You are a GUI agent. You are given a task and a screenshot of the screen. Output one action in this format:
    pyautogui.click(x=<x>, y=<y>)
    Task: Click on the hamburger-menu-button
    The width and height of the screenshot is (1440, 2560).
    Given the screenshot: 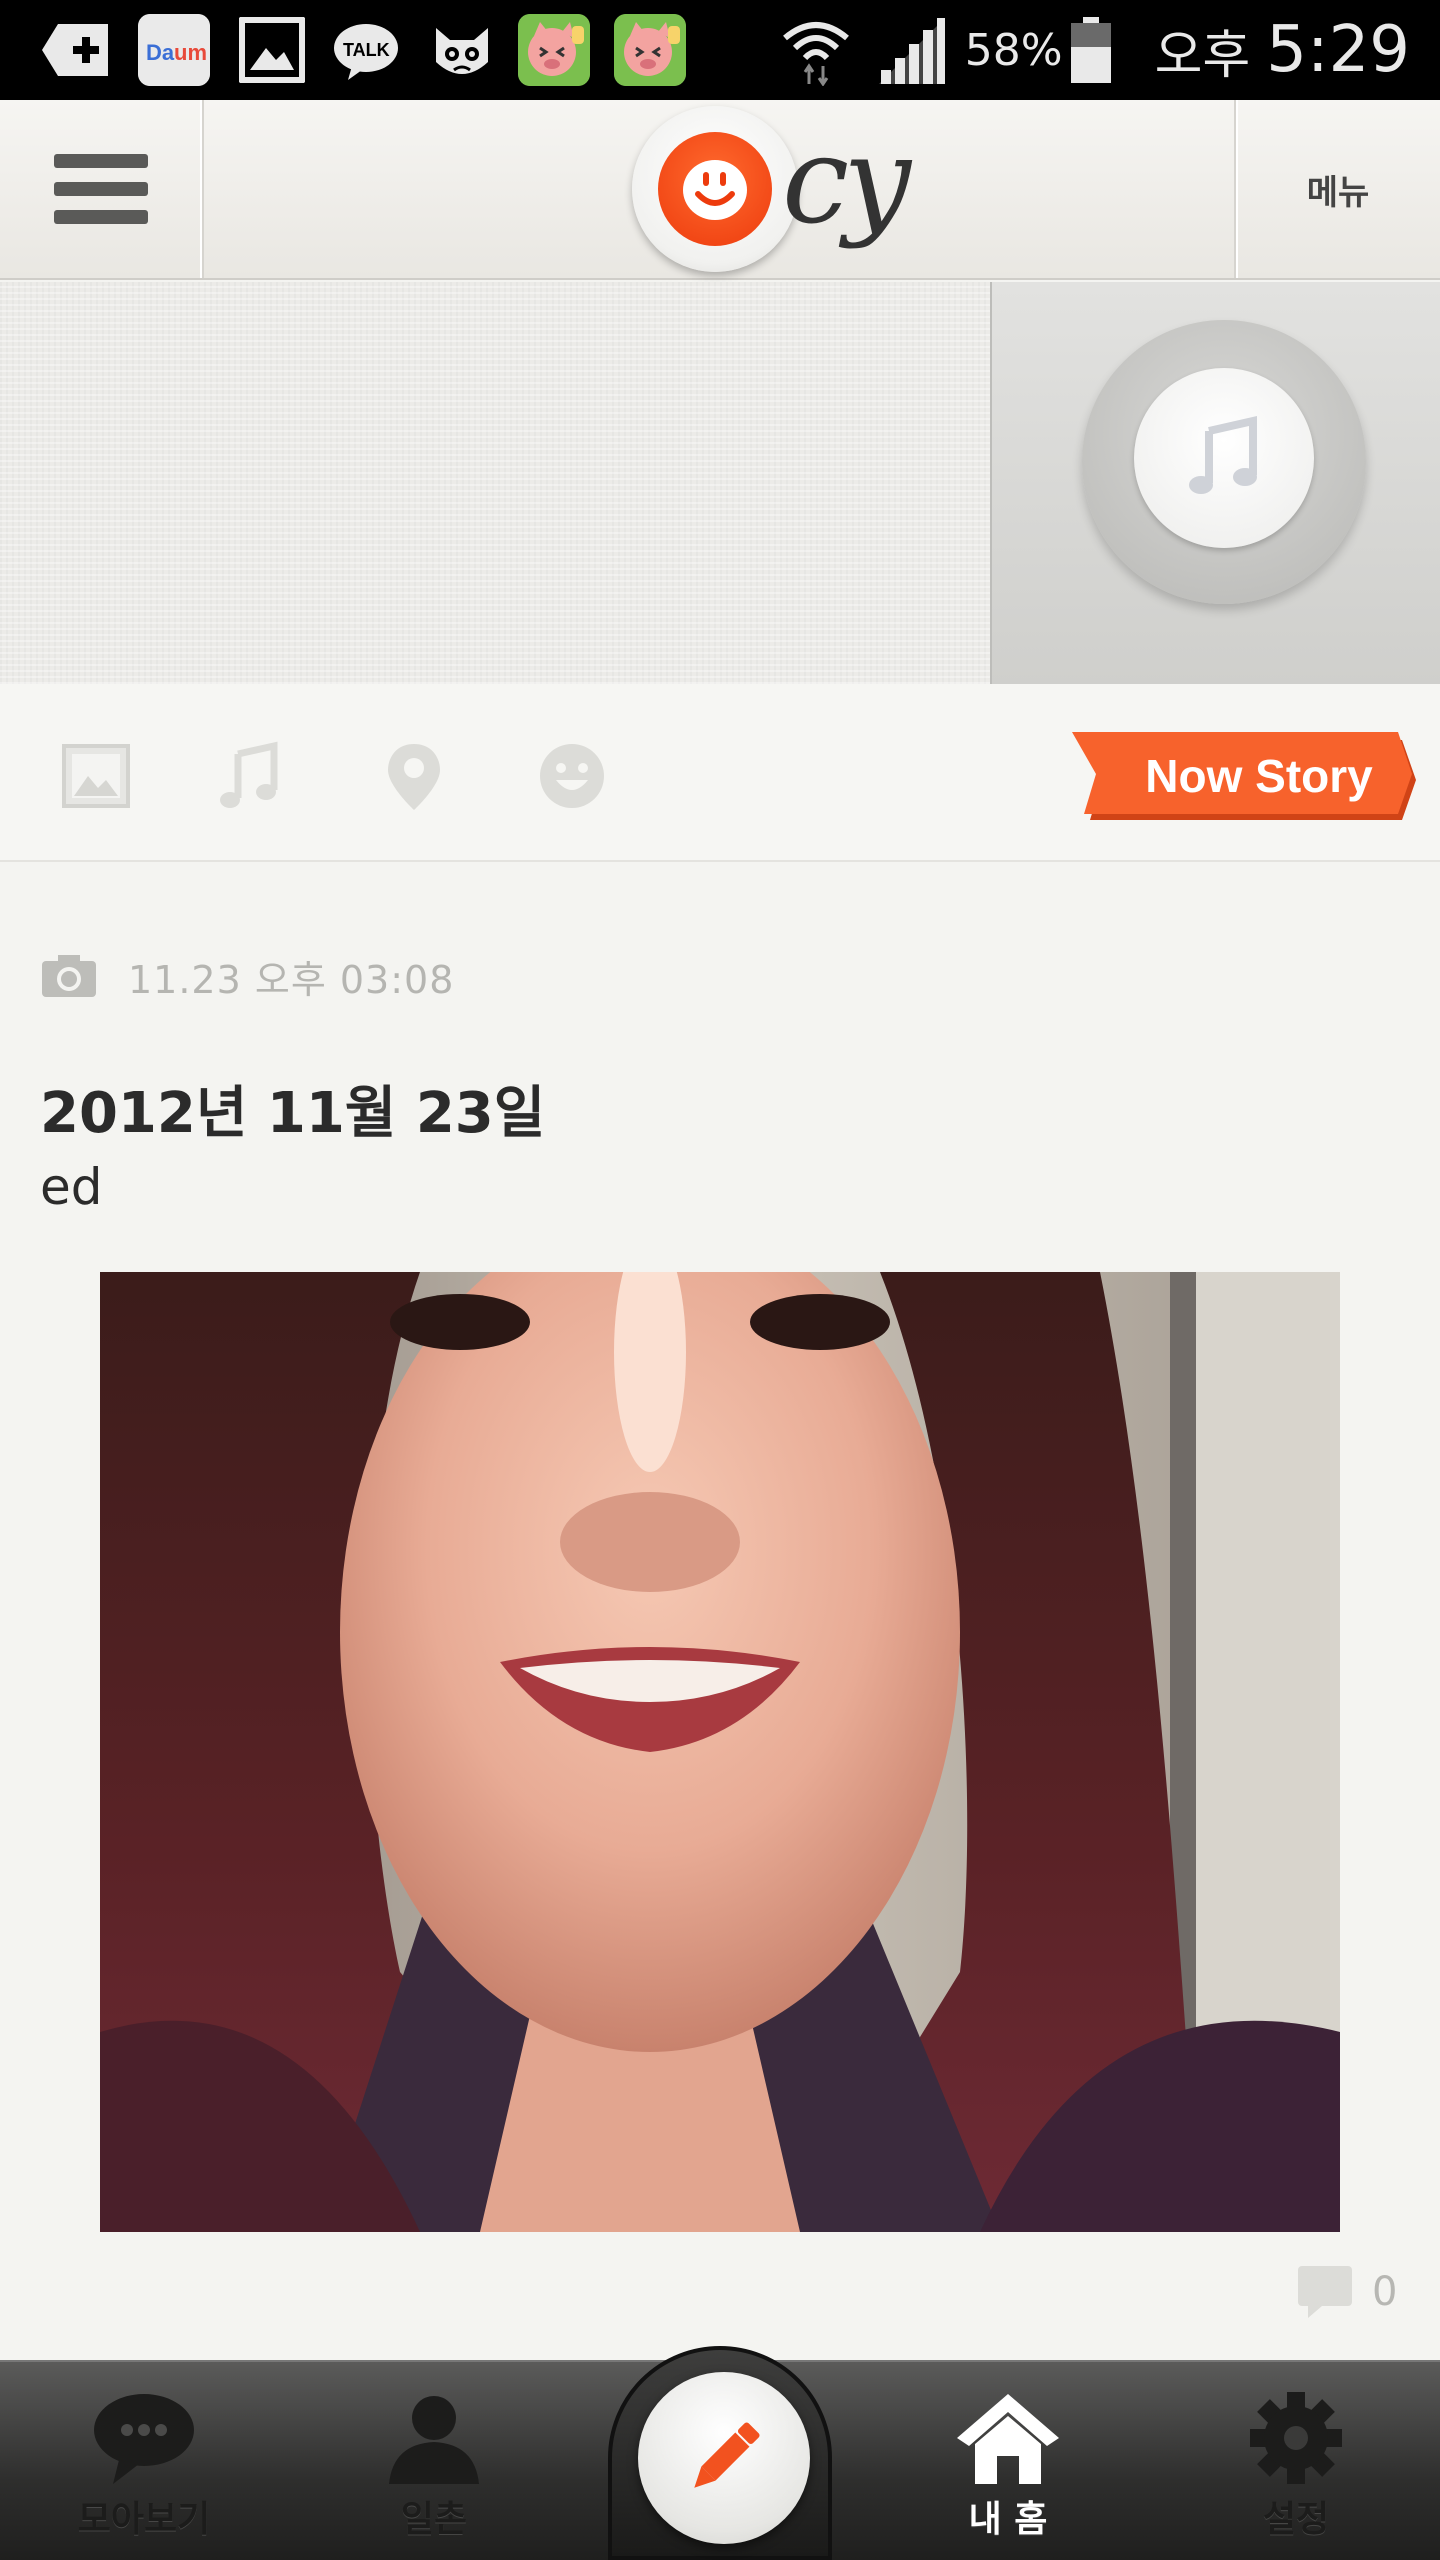 What is the action you would take?
    pyautogui.click(x=102, y=189)
    